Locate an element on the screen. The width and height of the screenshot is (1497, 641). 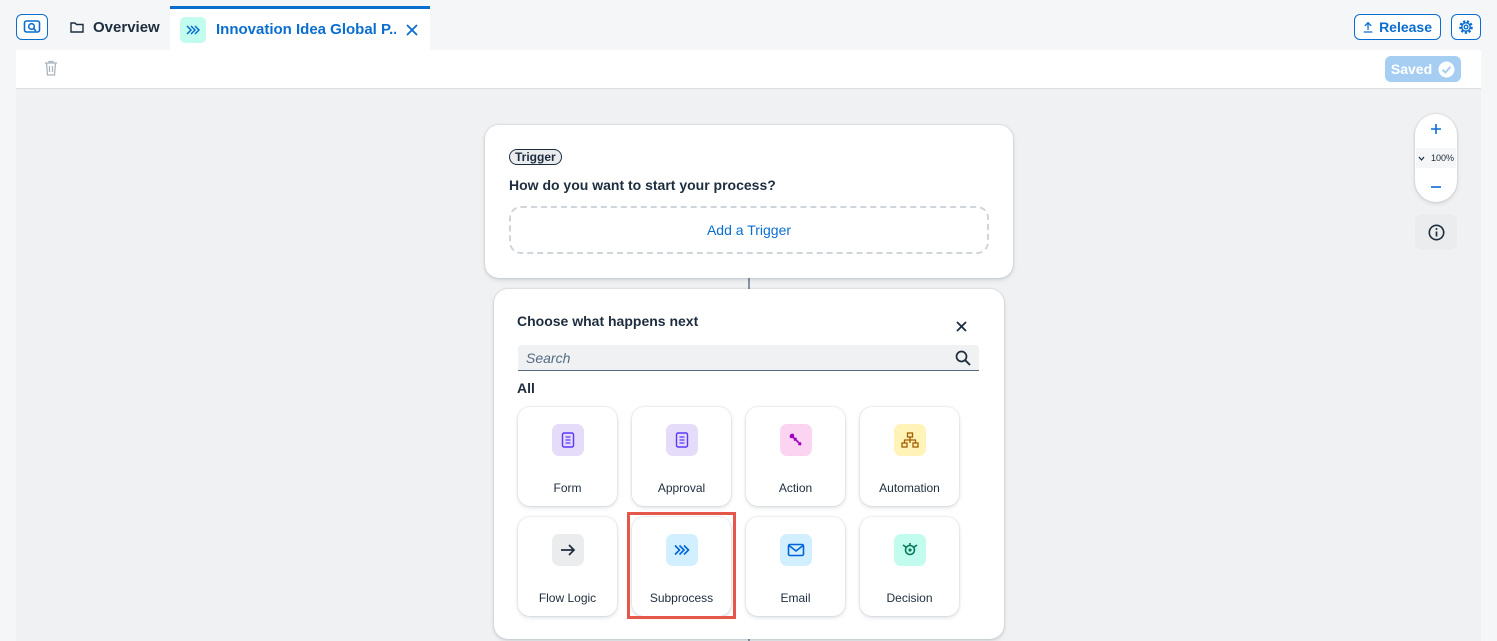
chevron-down-icon is located at coordinates (1421, 158).